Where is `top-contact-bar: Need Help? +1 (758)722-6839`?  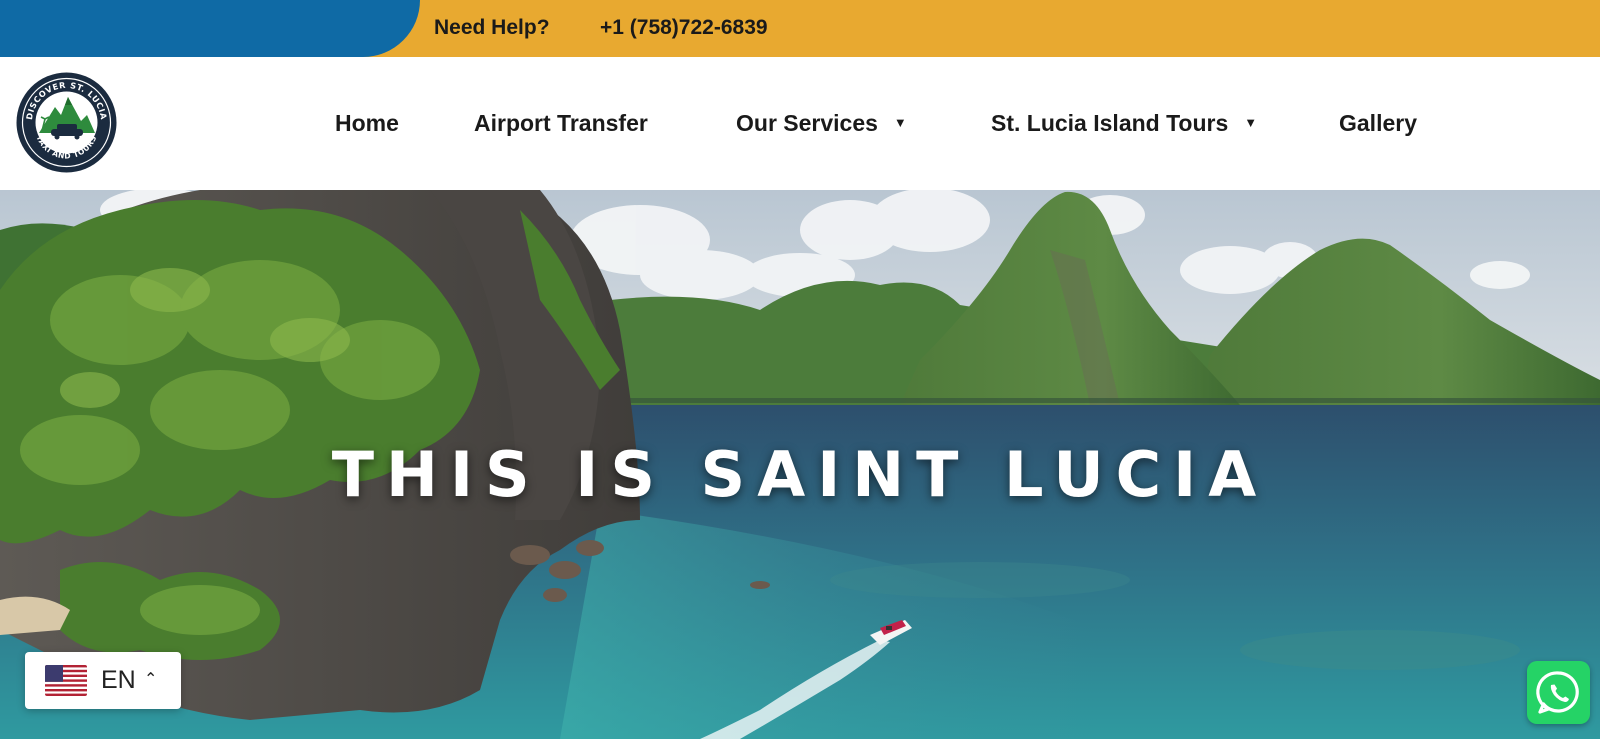
top-contact-bar: Need Help? +1 (758)722-6839 is located at coordinates (800, 28).